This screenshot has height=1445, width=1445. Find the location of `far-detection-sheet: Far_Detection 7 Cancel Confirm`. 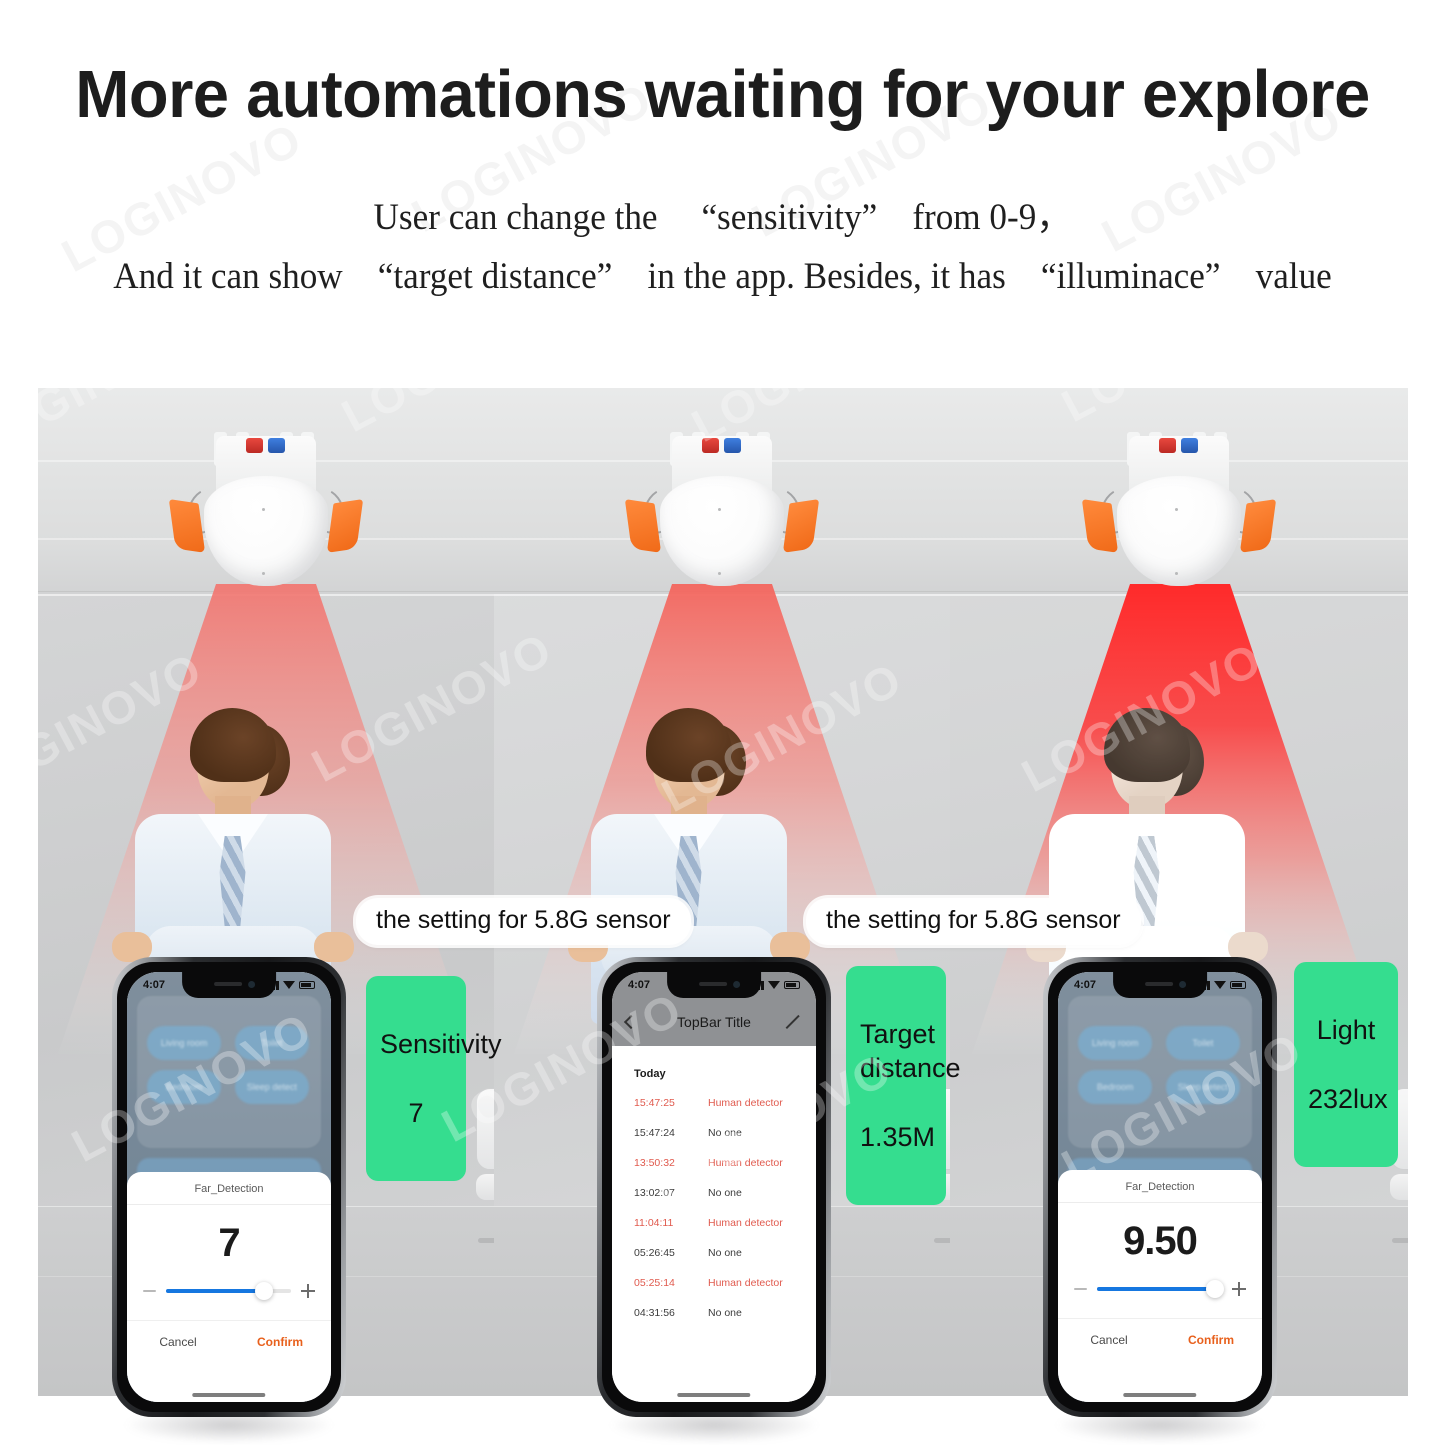

far-detection-sheet: Far_Detection 7 Cancel Confirm is located at coordinates (229, 1287).